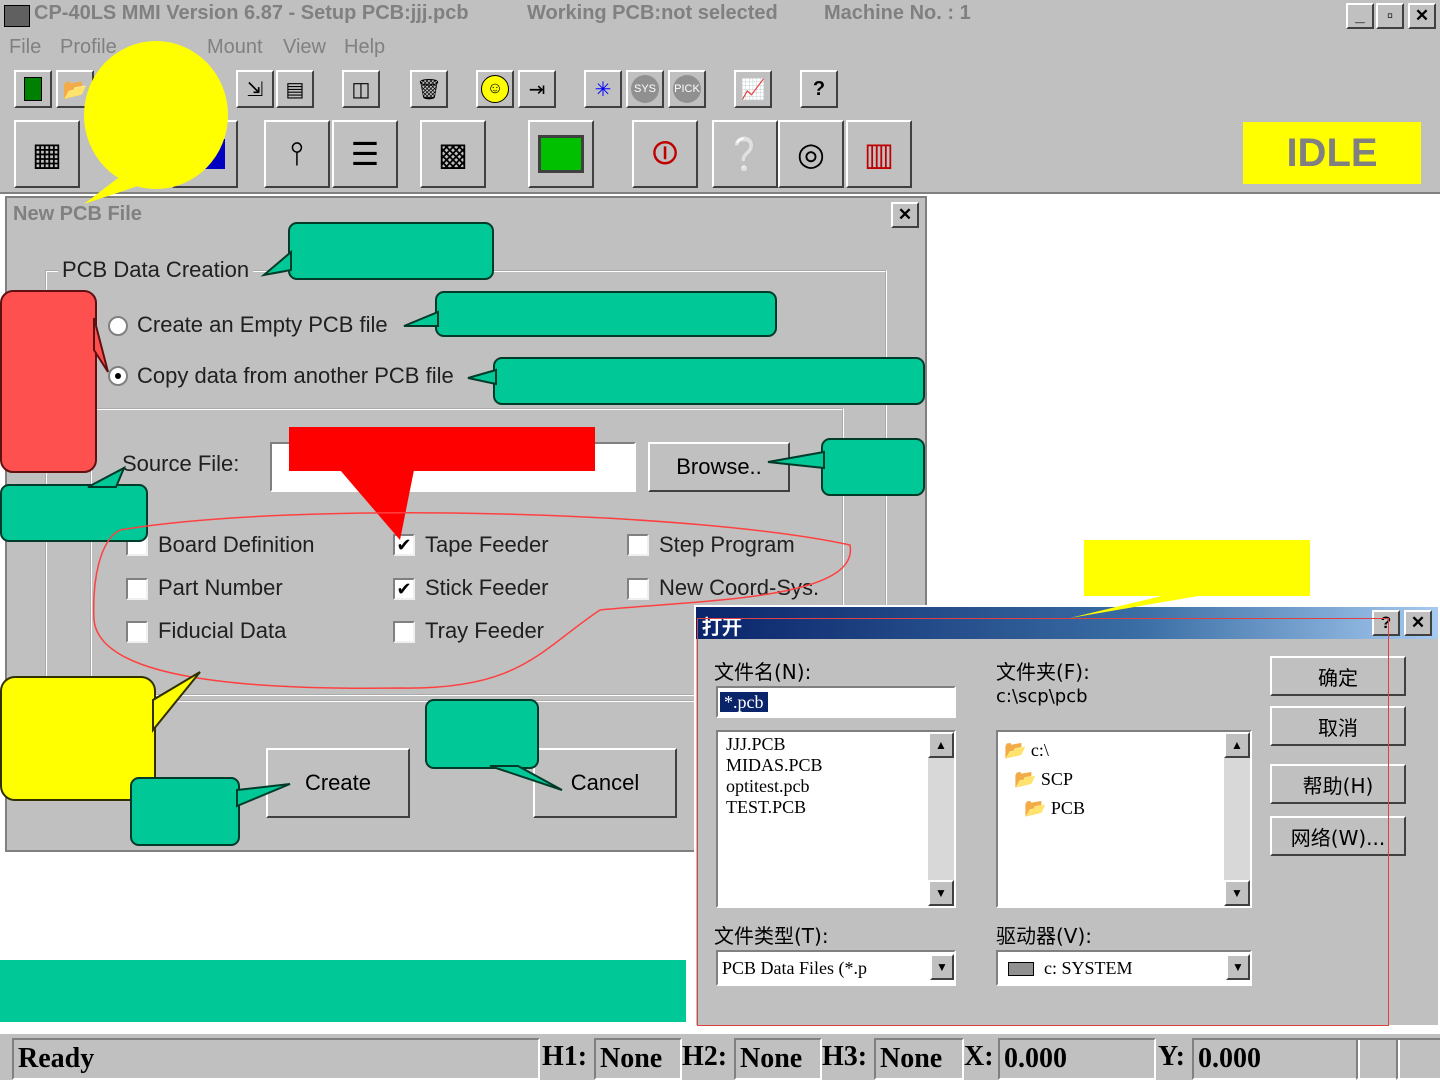 The image size is (1440, 1080). I want to click on status-ready: Ready, so click(276, 1059).